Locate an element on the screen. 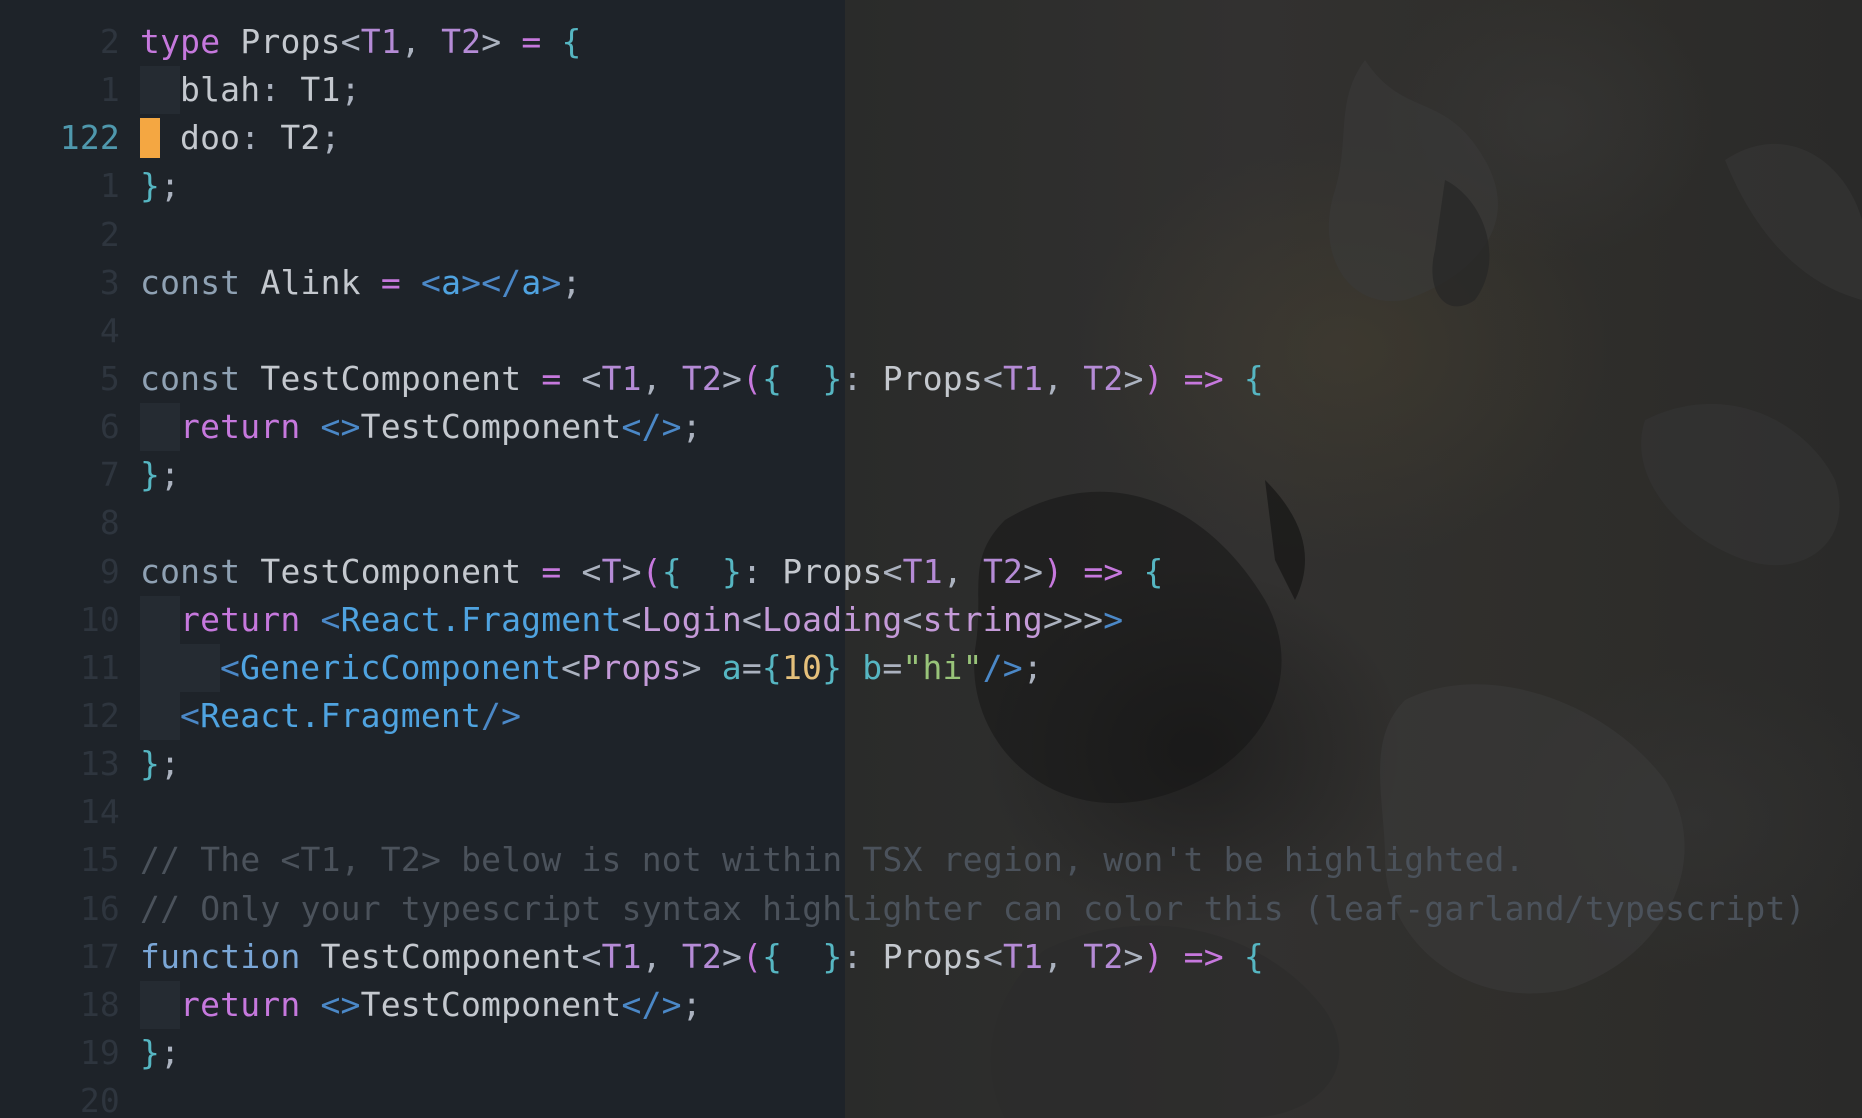 The width and height of the screenshot is (1862, 1118). line-number: 122 is located at coordinates (89, 138).